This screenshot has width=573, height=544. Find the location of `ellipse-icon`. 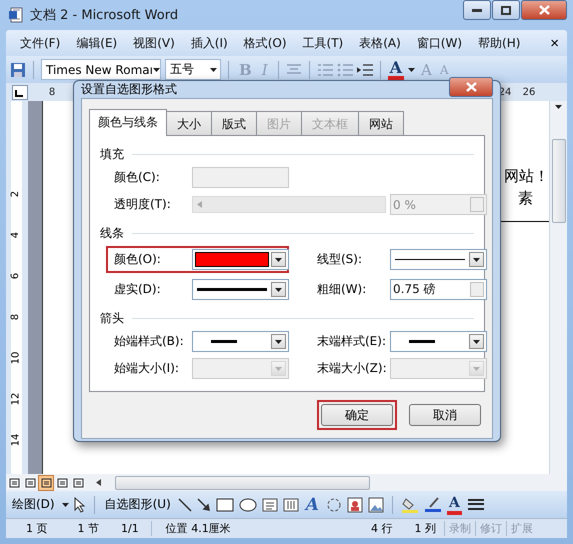

ellipse-icon is located at coordinates (247, 505).